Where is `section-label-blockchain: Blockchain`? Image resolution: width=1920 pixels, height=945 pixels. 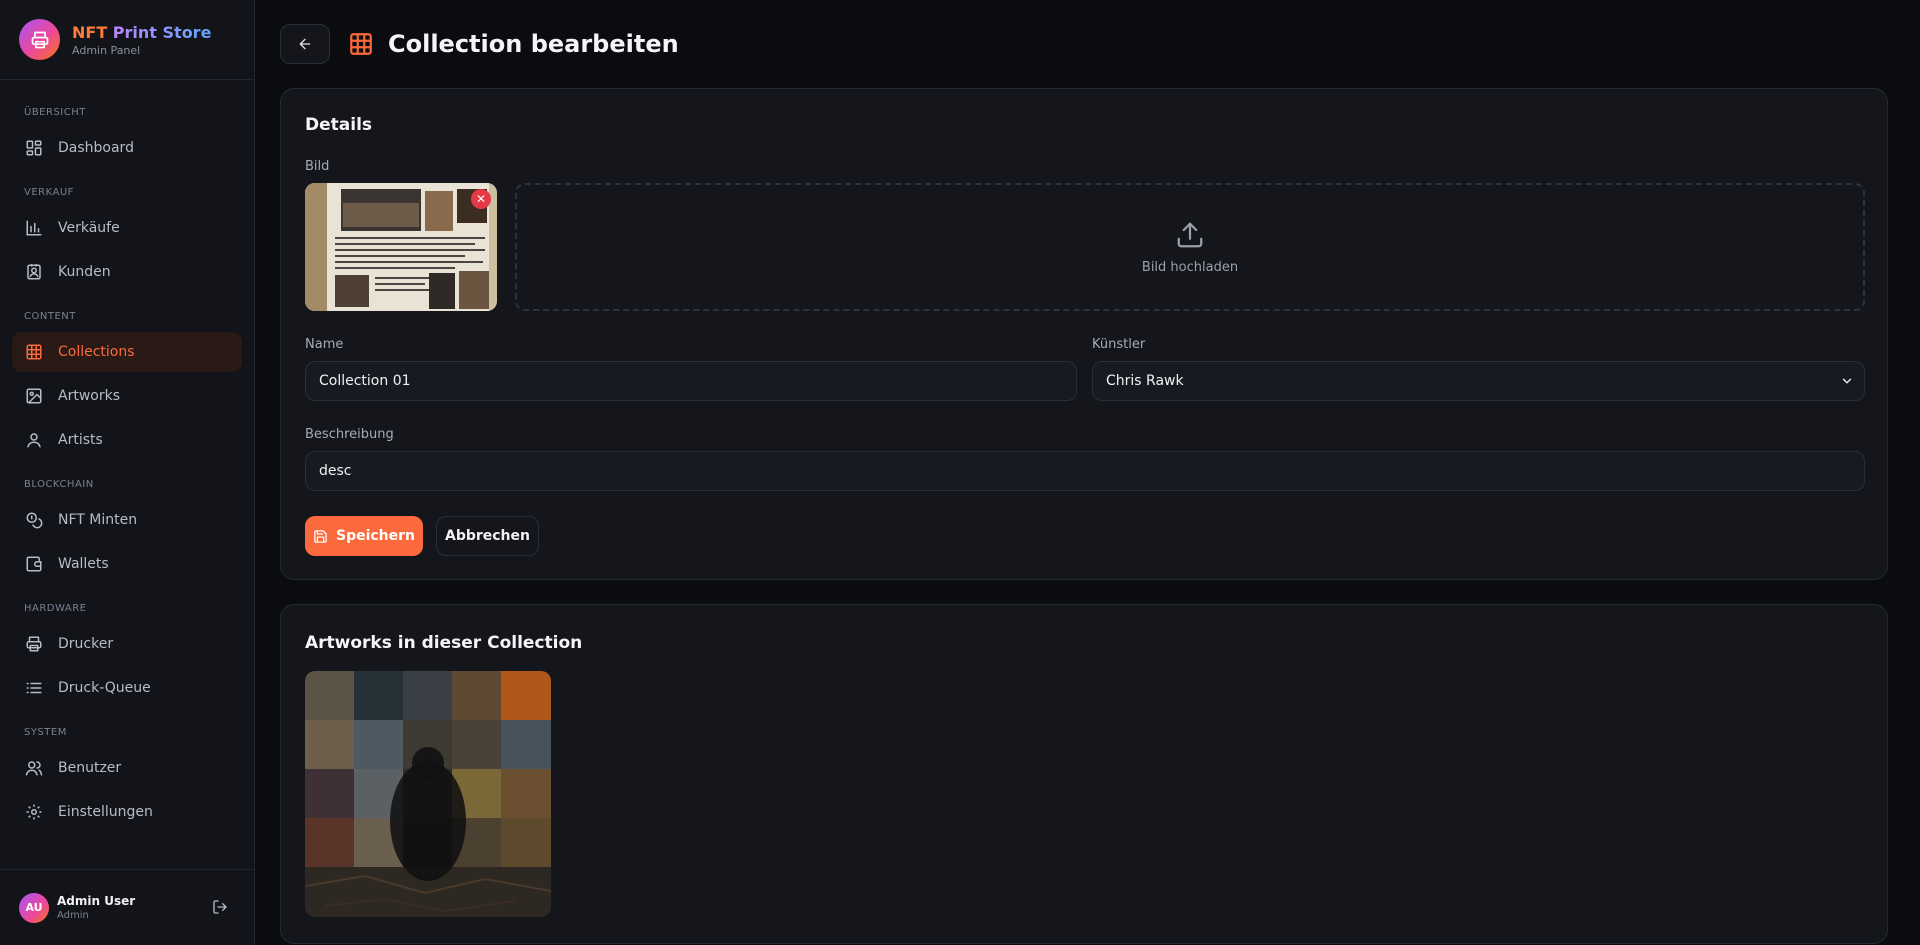
section-label-blockchain: Blockchain is located at coordinates (59, 484).